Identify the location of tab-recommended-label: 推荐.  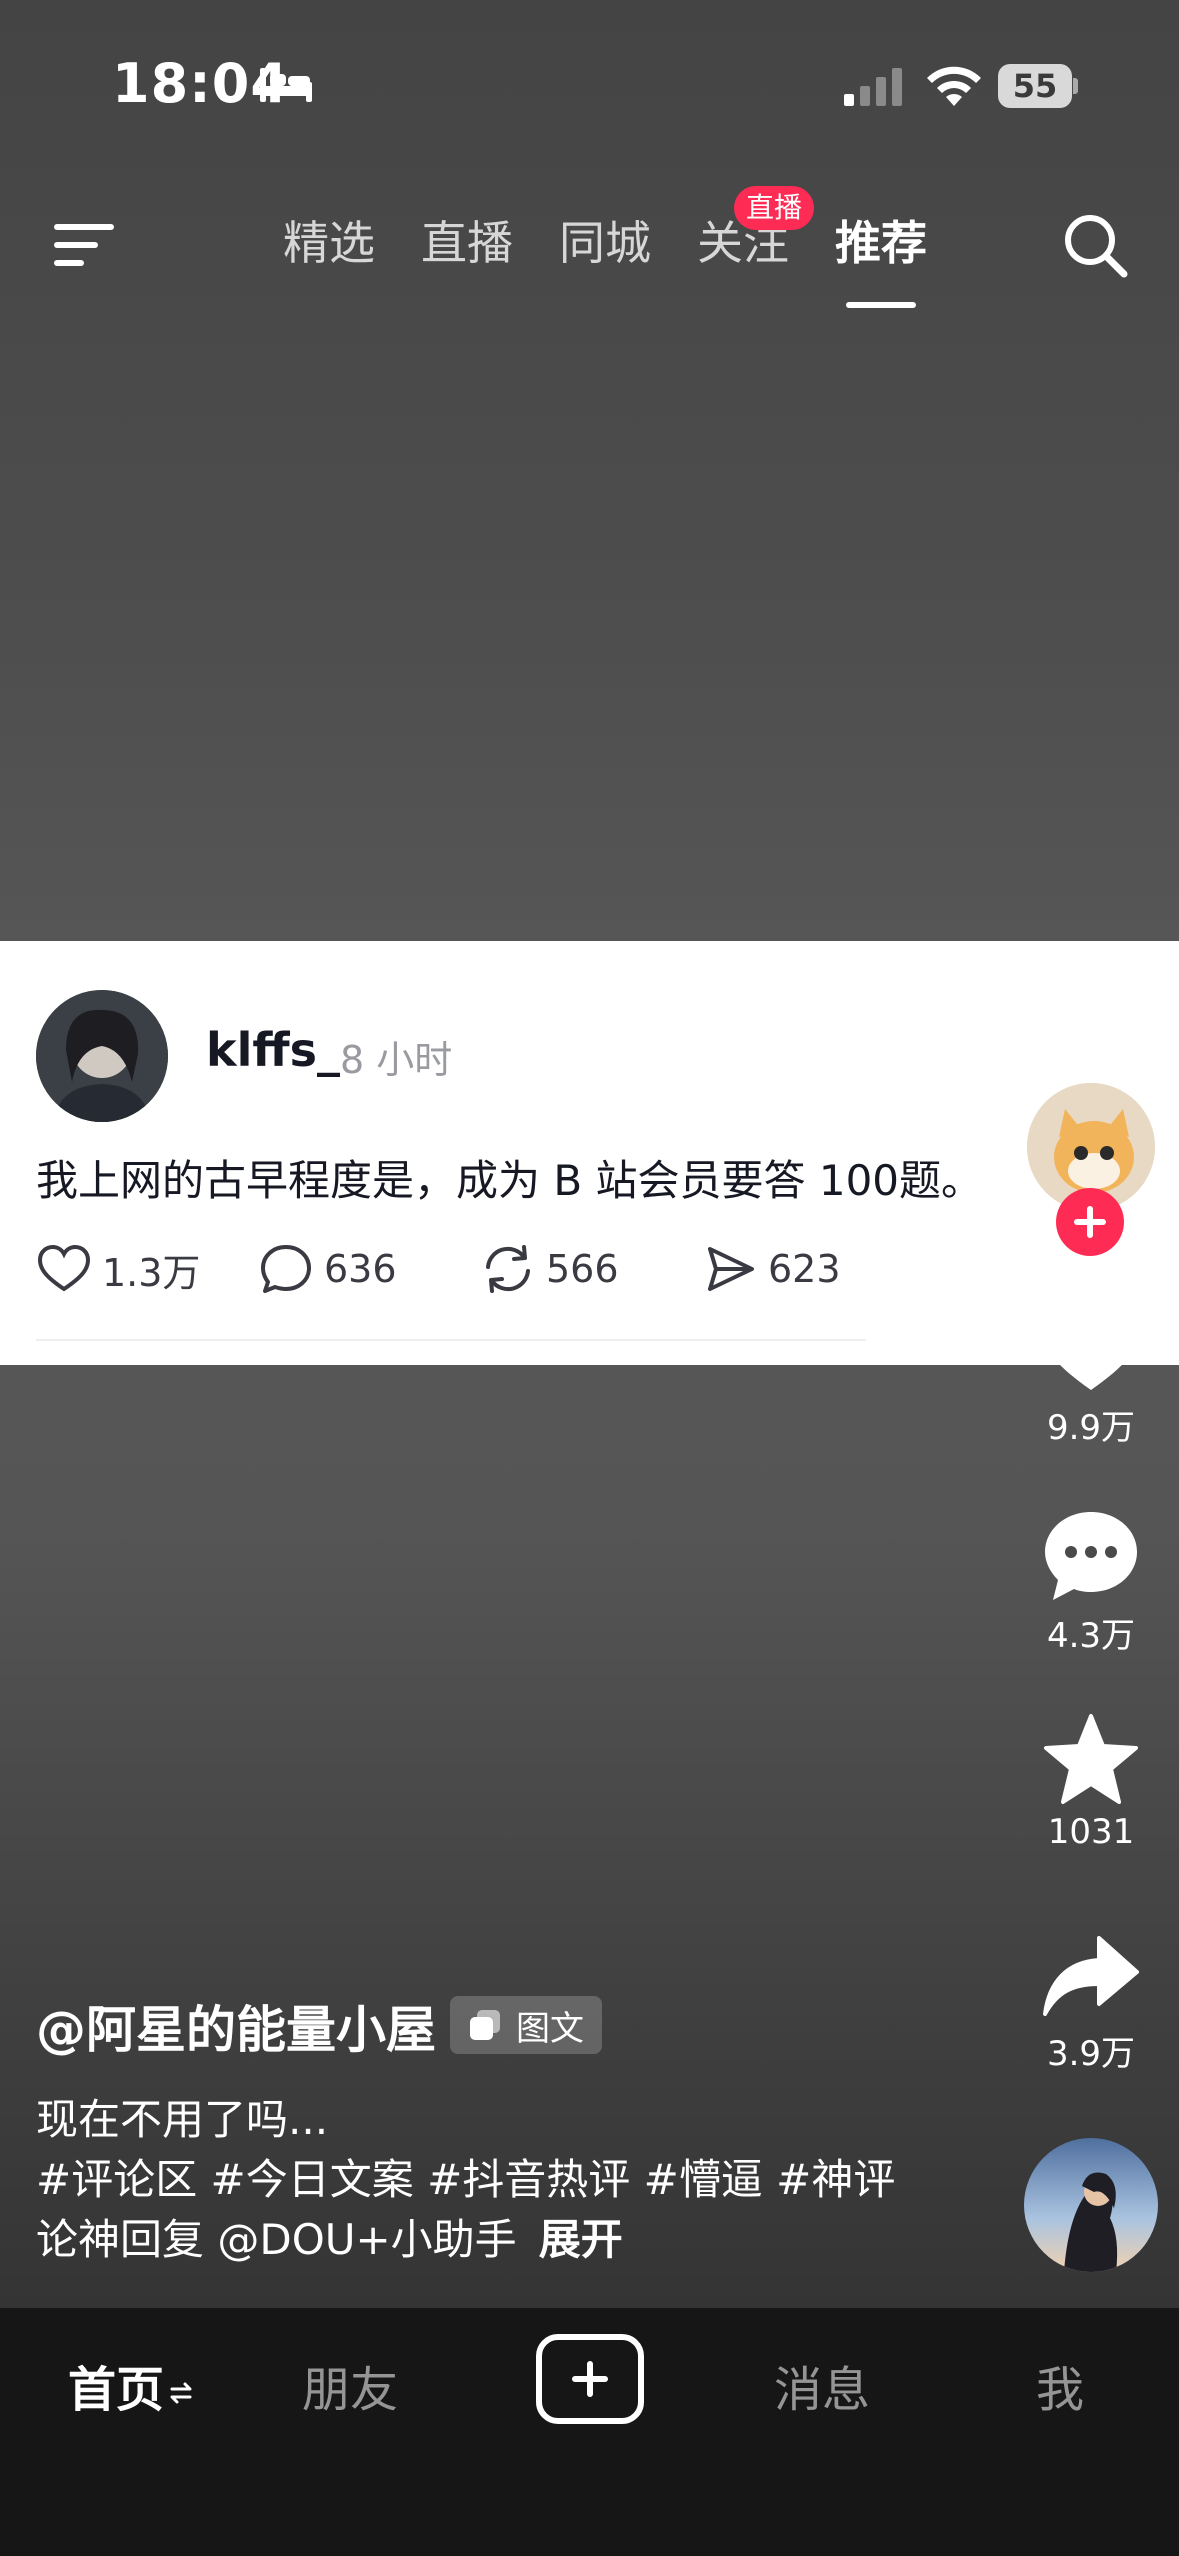
(881, 243).